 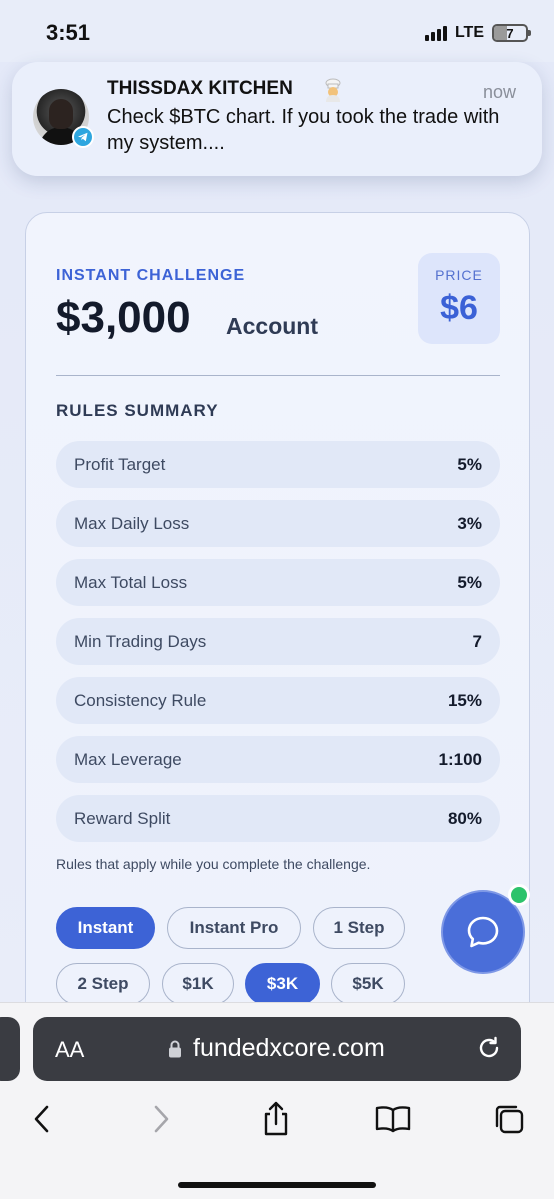 I want to click on rule-label: Min Trading Days, so click(x=140, y=641).